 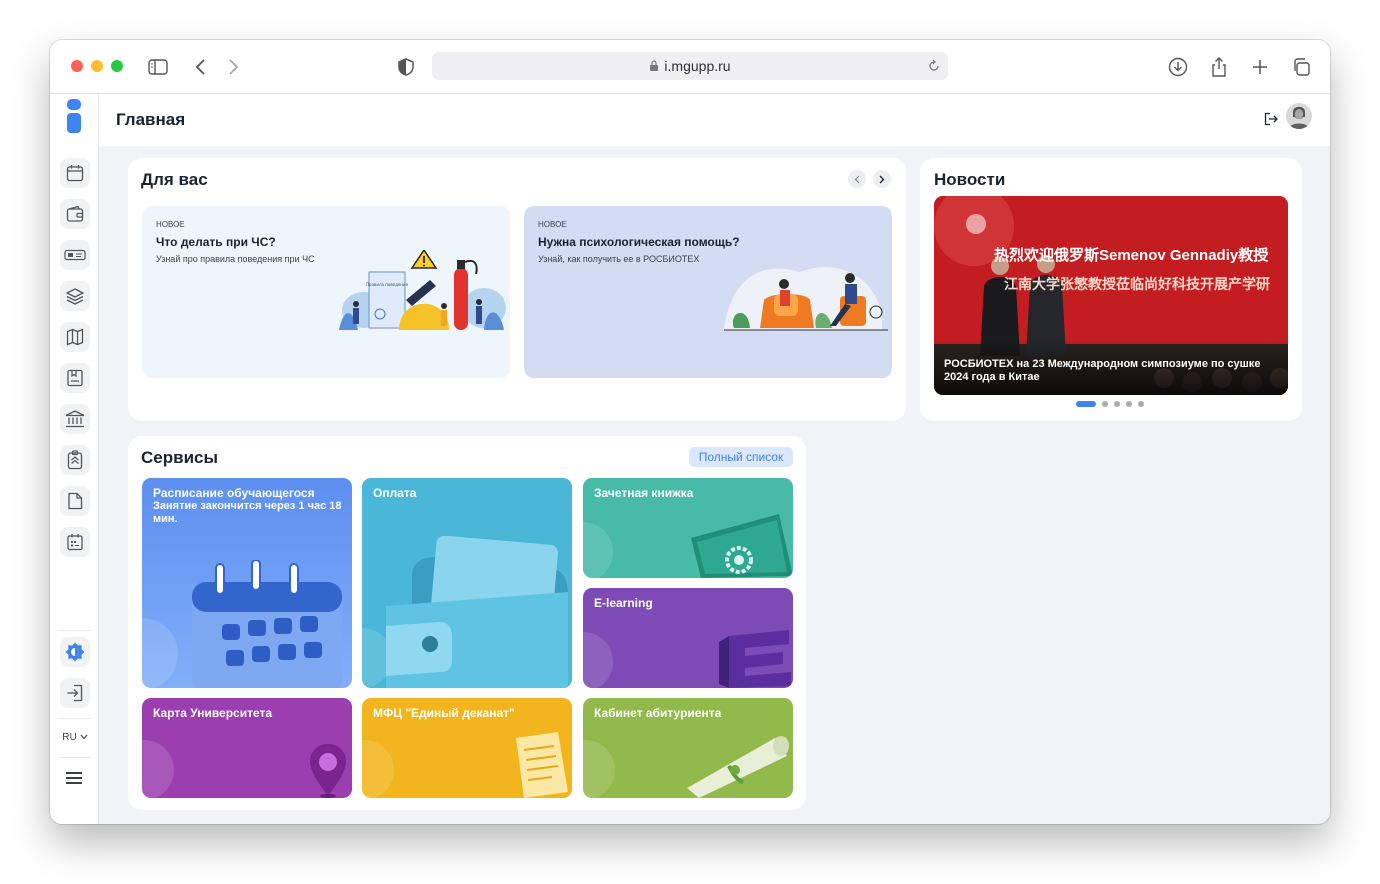 I want to click on login-button, so click(x=75, y=693).